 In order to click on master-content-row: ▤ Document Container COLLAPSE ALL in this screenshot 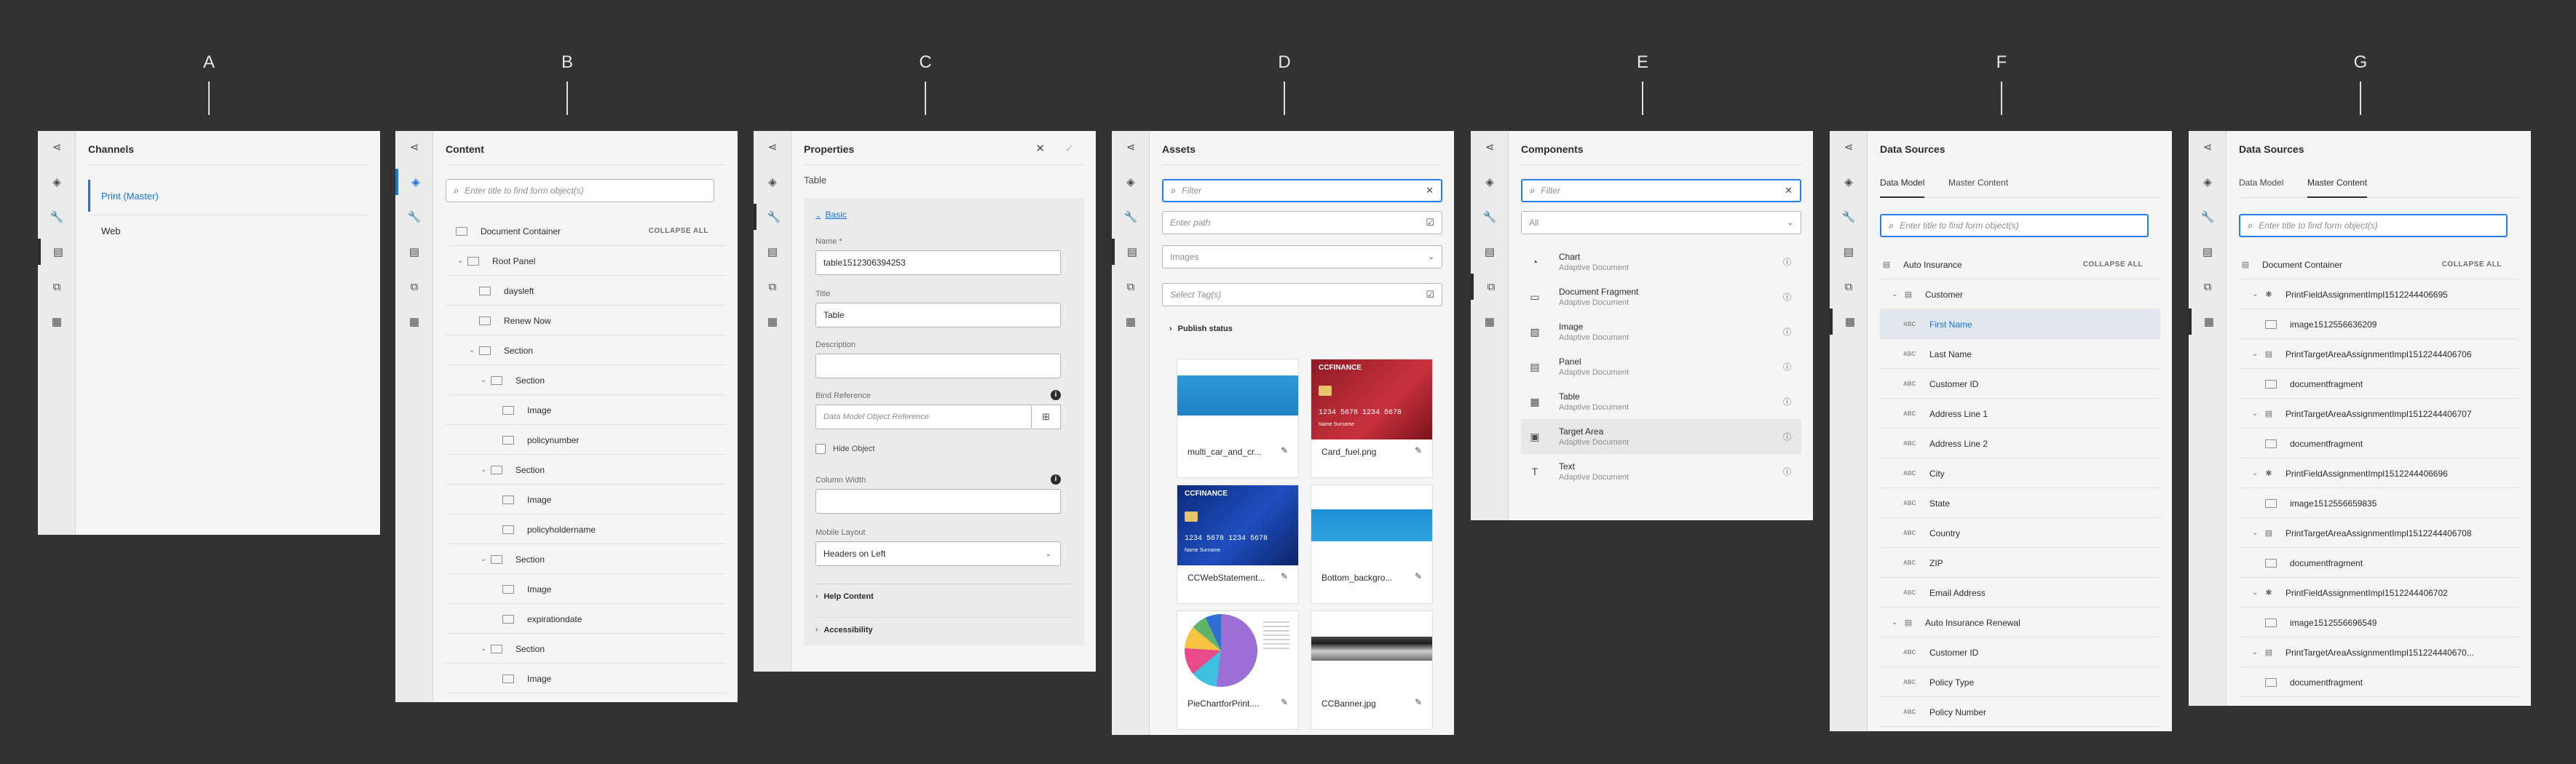, I will do `click(2379, 265)`.